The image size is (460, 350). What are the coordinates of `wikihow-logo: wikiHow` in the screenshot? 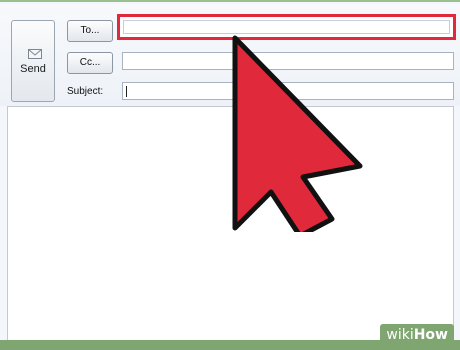 It's located at (417, 335).